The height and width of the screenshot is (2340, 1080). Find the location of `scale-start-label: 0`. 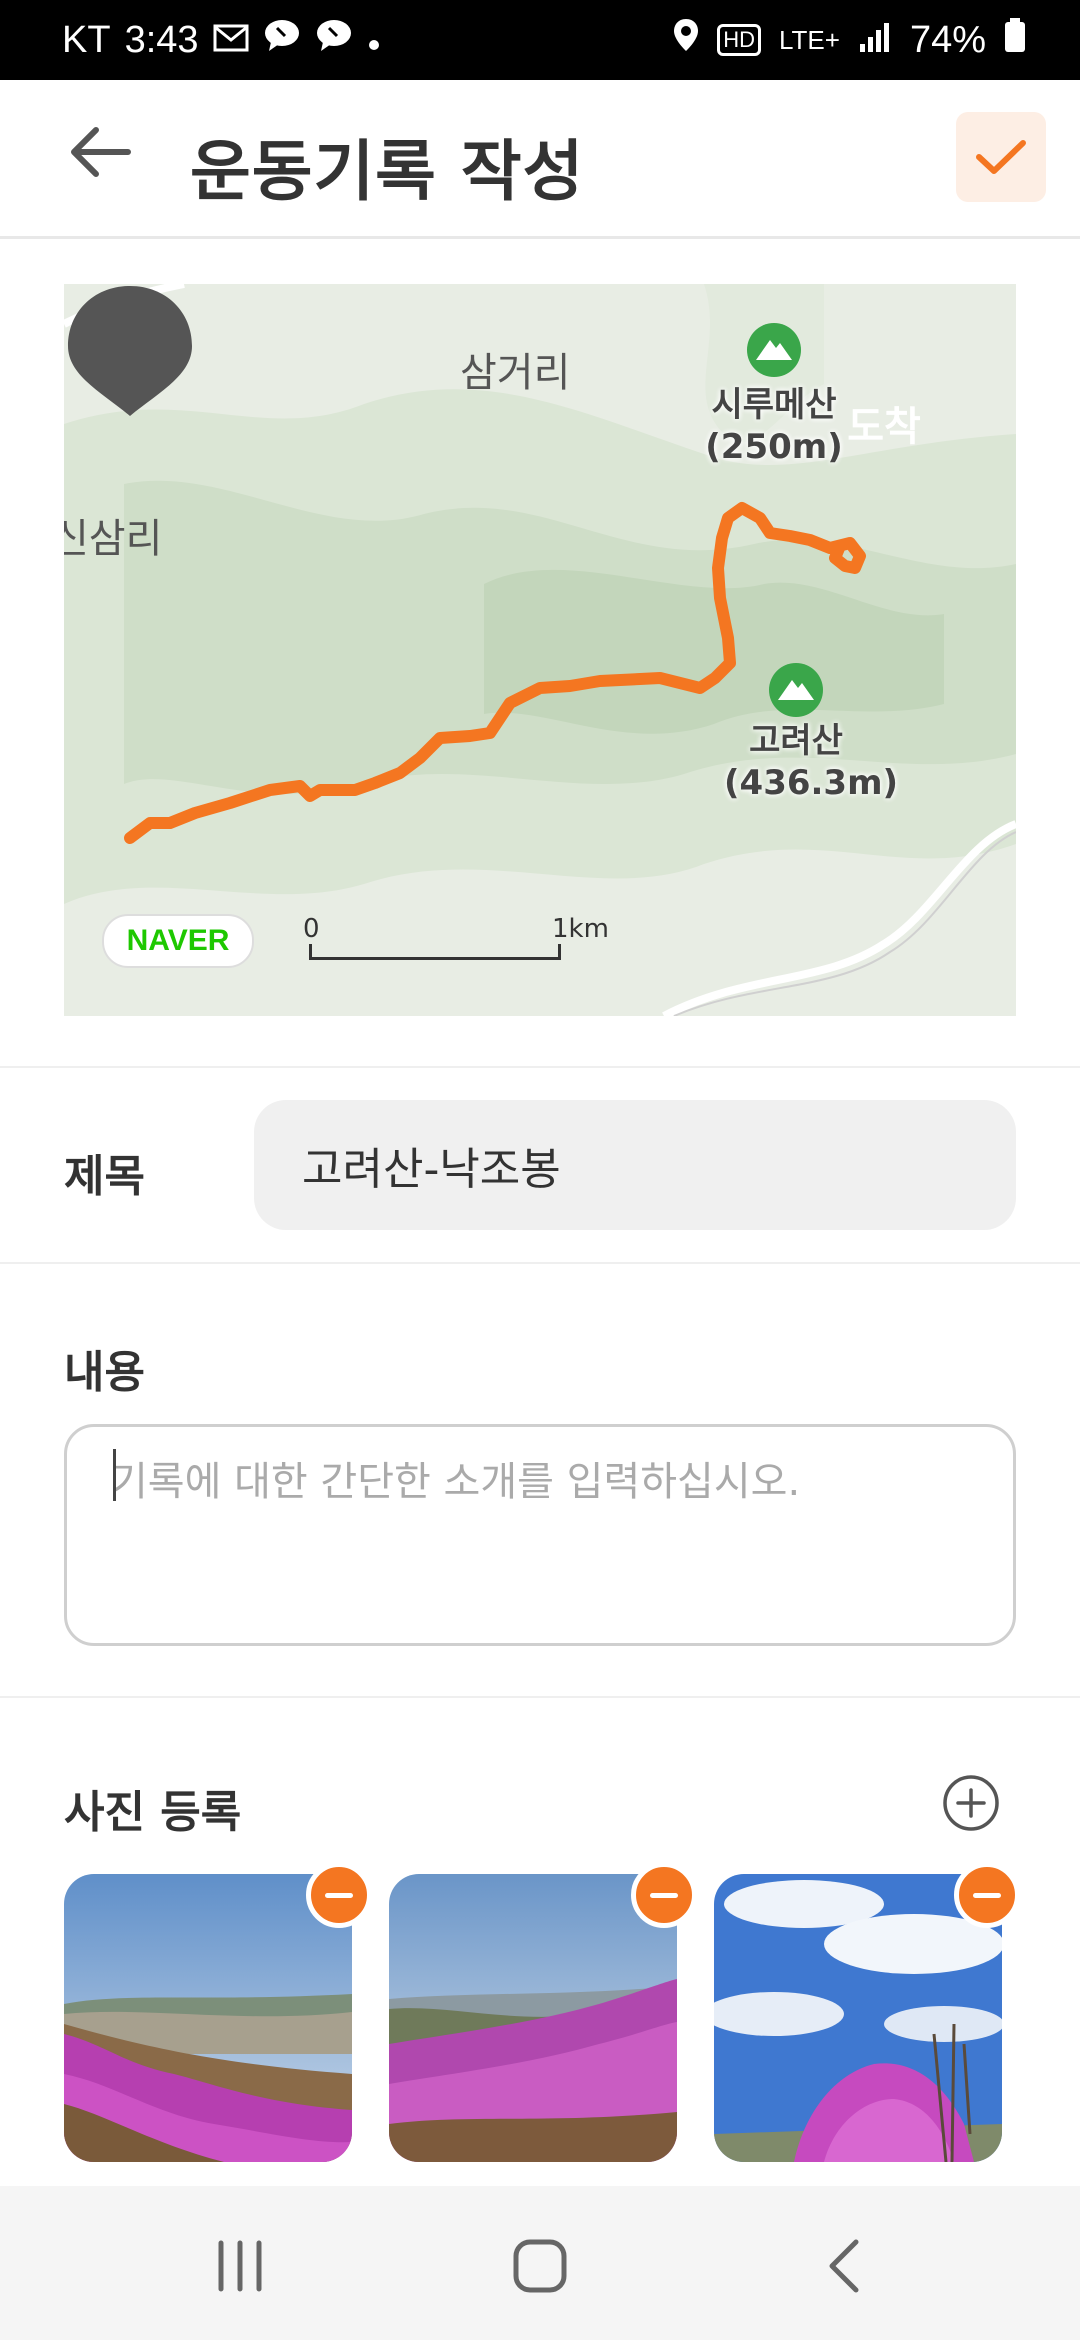

scale-start-label: 0 is located at coordinates (311, 929).